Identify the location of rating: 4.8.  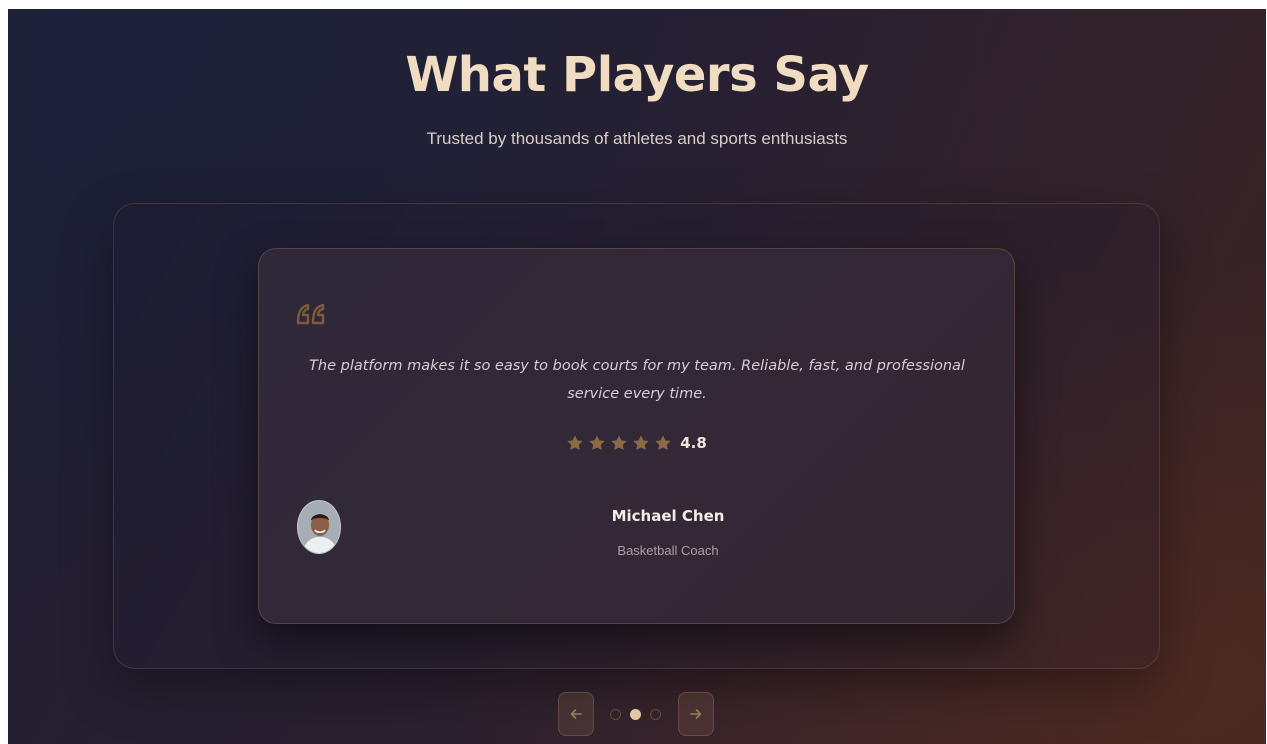
(636, 443).